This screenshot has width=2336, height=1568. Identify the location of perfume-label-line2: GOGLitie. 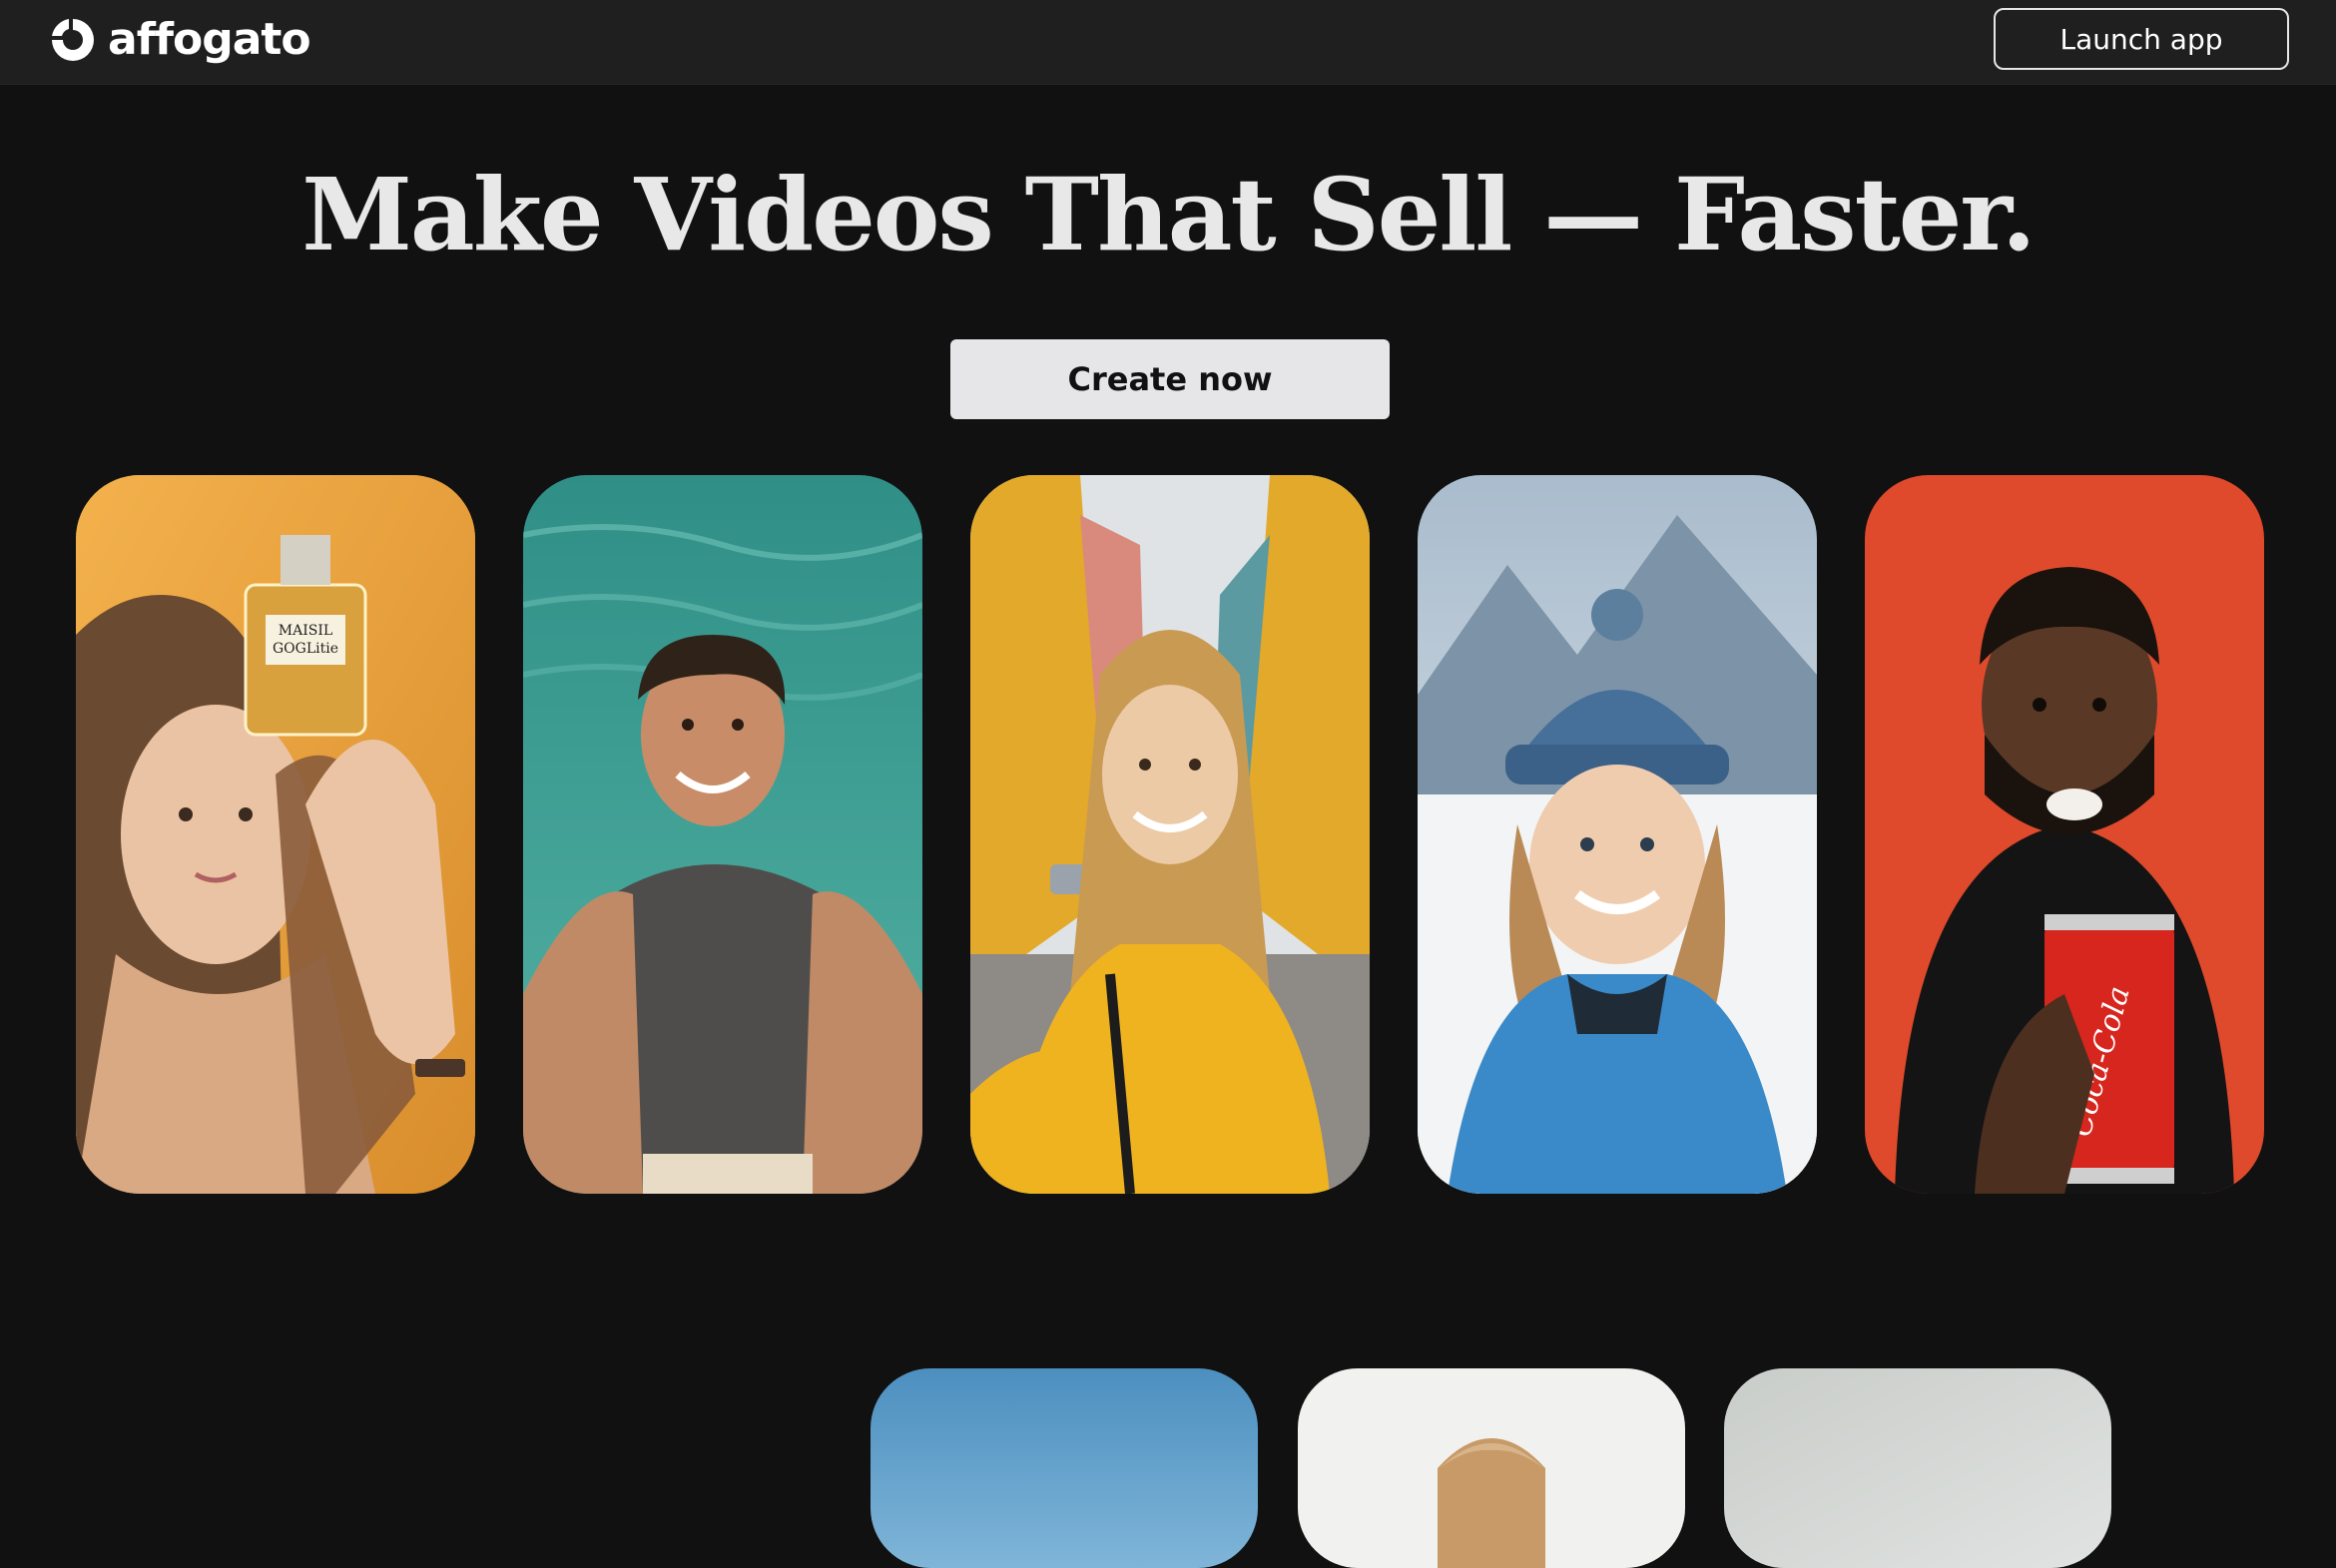
(305, 649).